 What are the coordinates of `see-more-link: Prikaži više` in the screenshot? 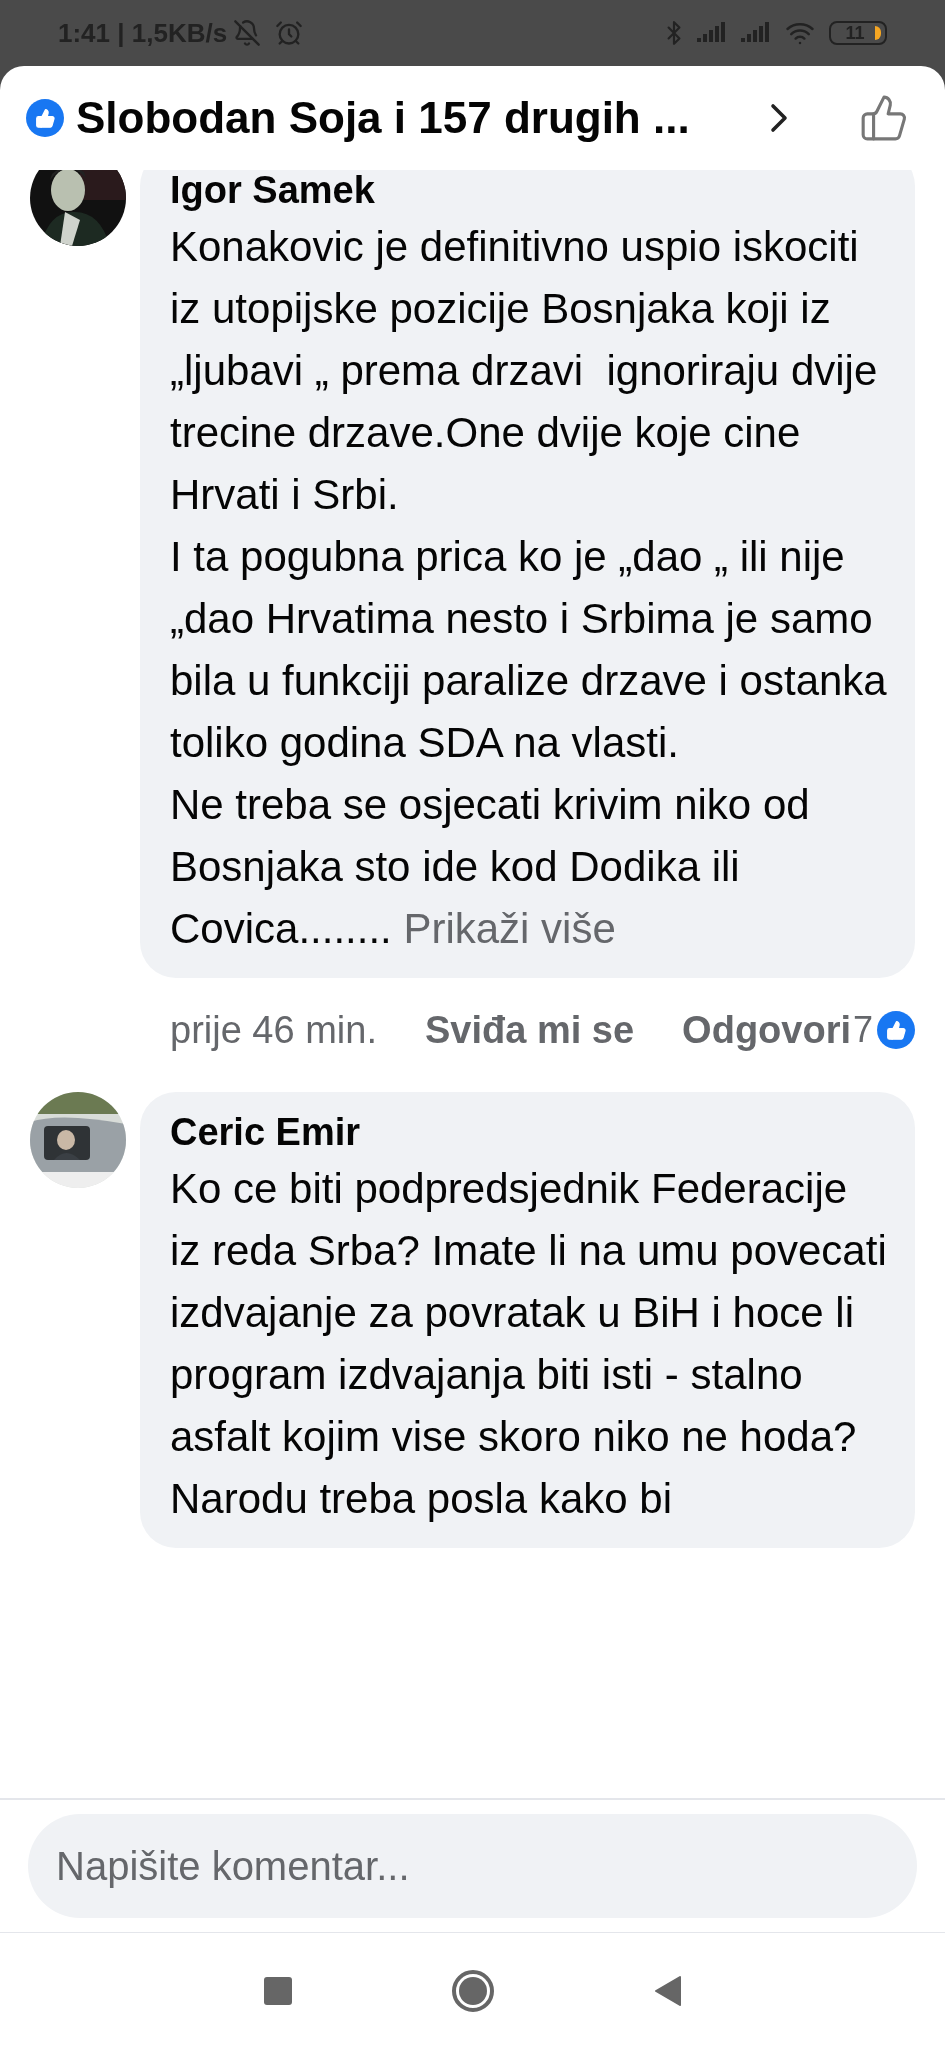 It's located at (509, 928).